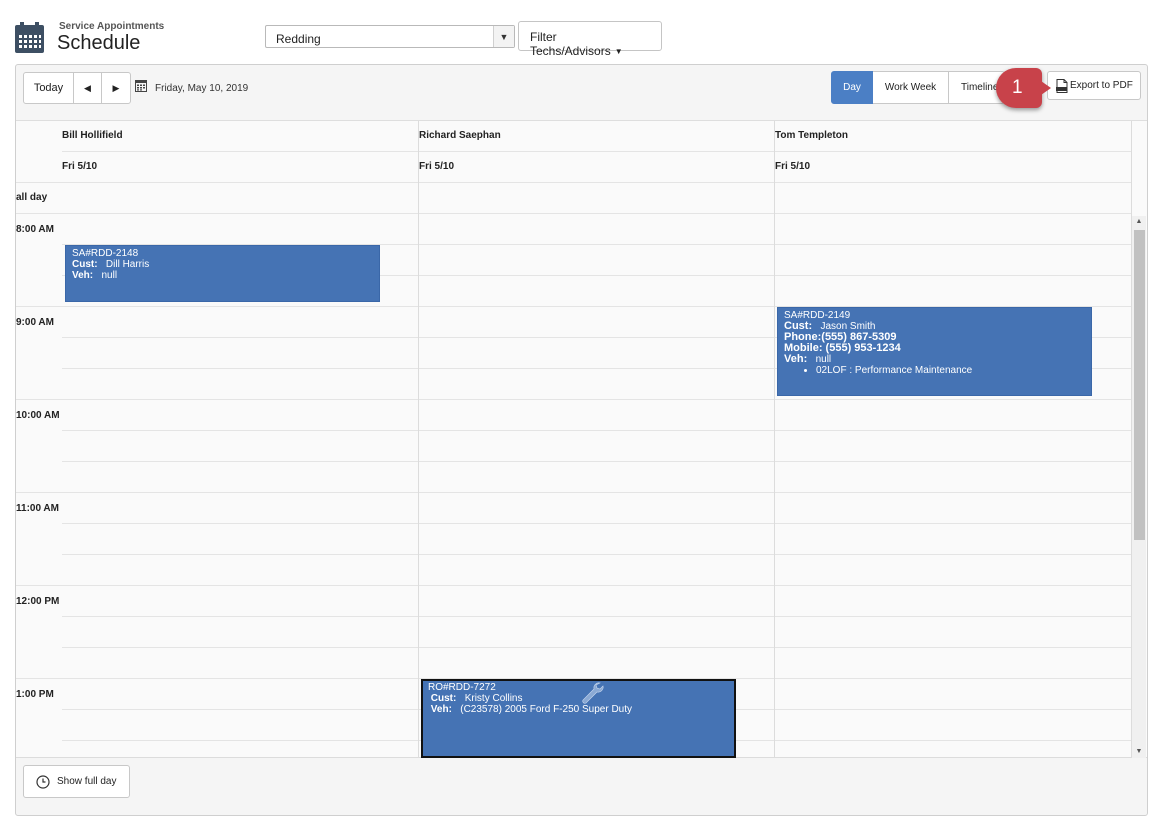 Image resolution: width=1168 pixels, height=818 pixels. What do you see at coordinates (35, 322) in the screenshot?
I see `time-label: 9:00 AM` at bounding box center [35, 322].